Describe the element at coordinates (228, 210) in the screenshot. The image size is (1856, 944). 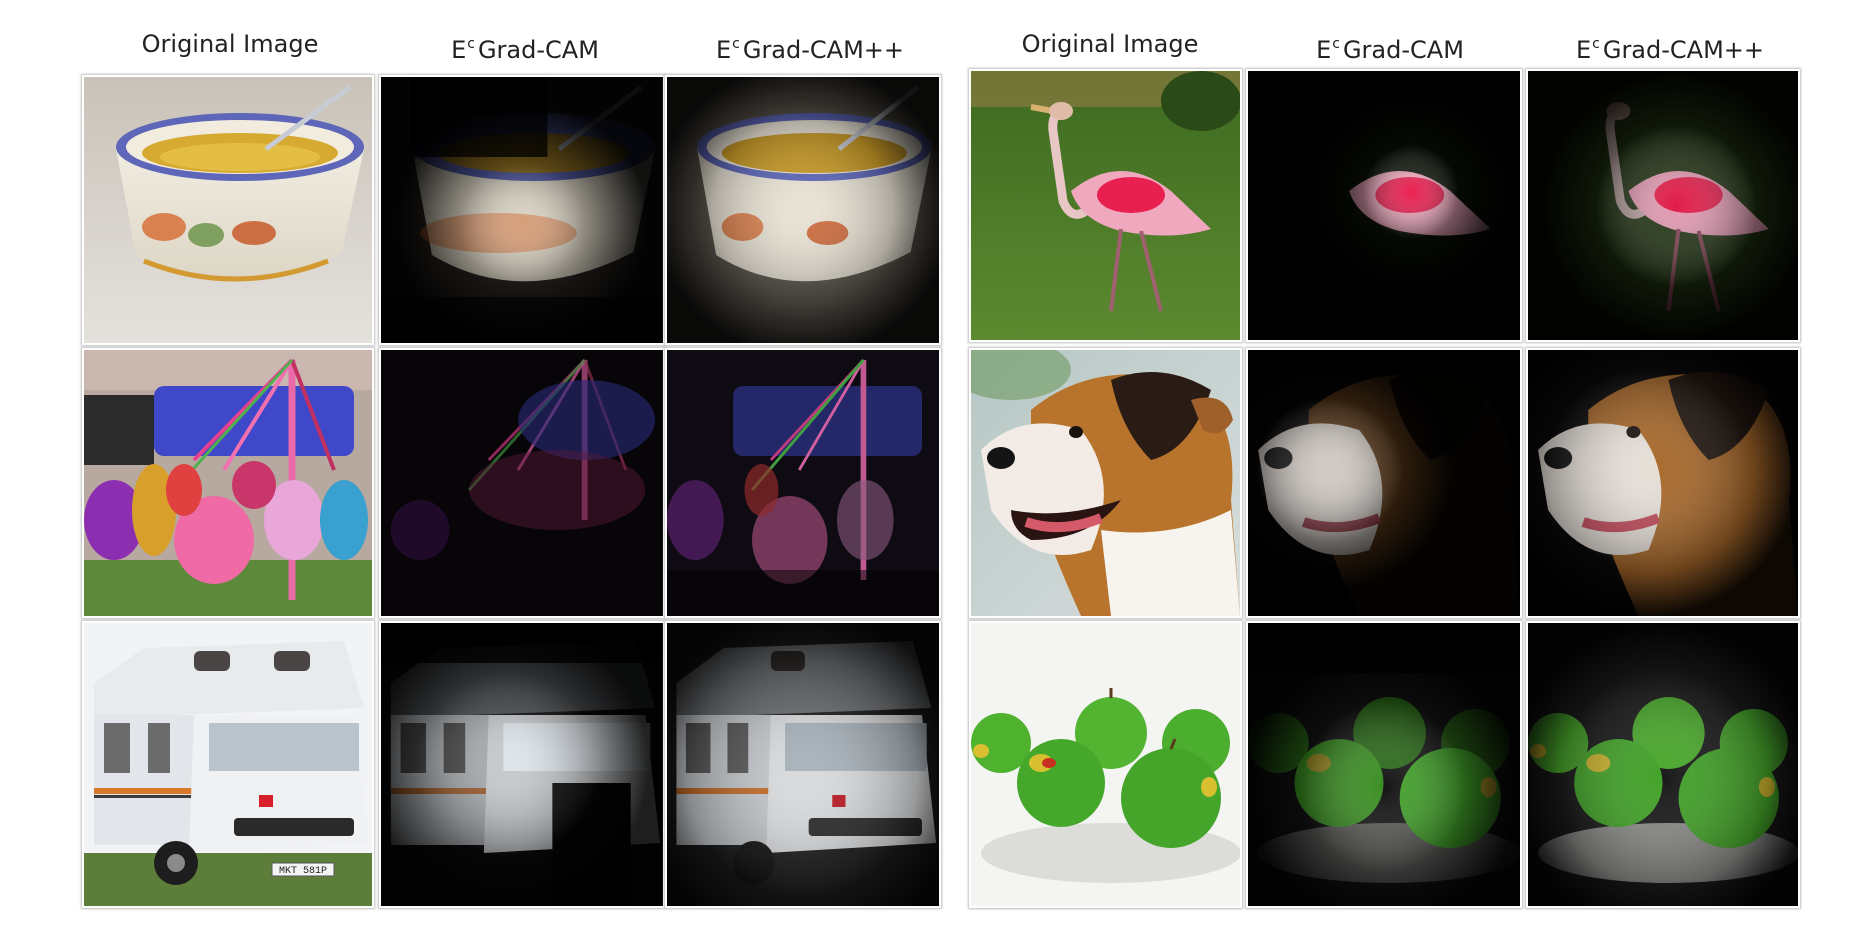
I see `image-soup-bowl-original` at that location.